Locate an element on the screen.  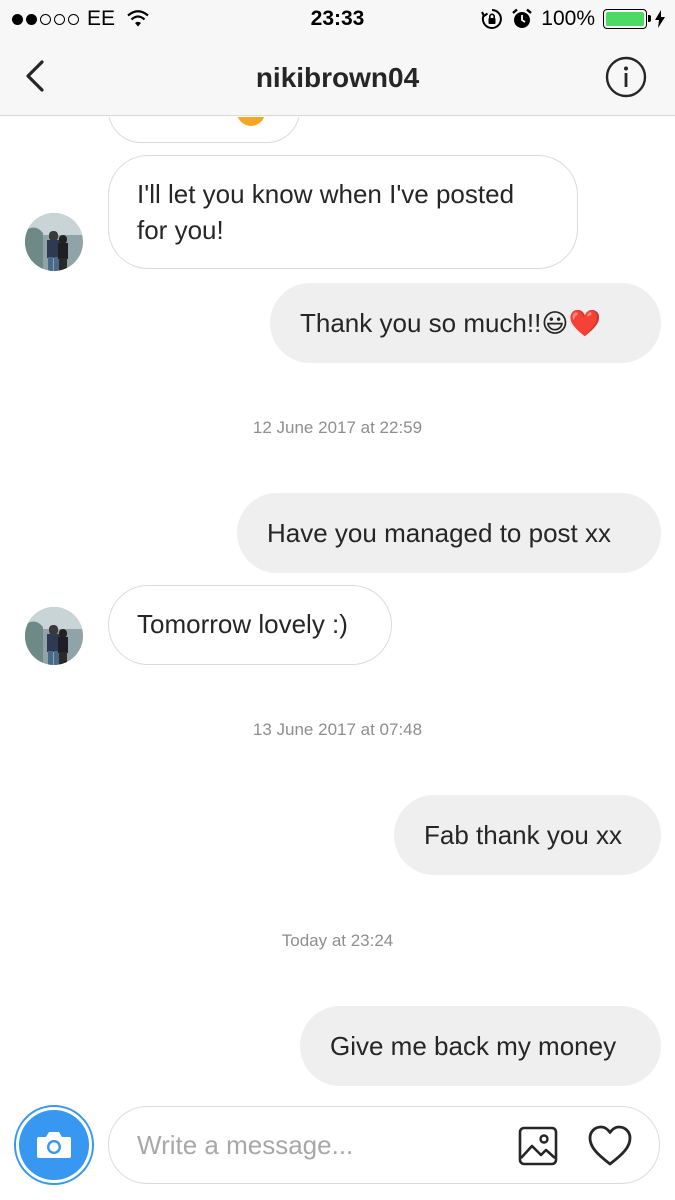
message-bubble-partial is located at coordinates (204, 130).